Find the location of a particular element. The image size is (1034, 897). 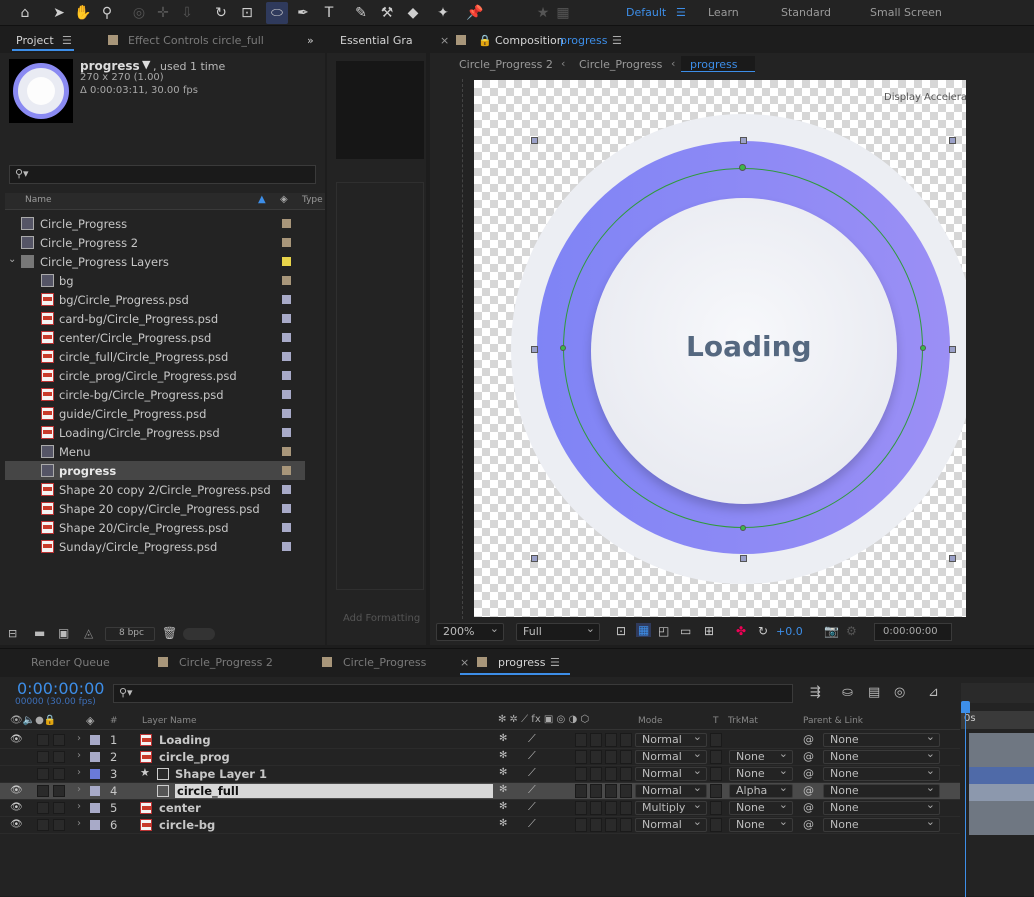

project-item: Shape 20 copy/Circle_Progress.psd is located at coordinates (155, 508).